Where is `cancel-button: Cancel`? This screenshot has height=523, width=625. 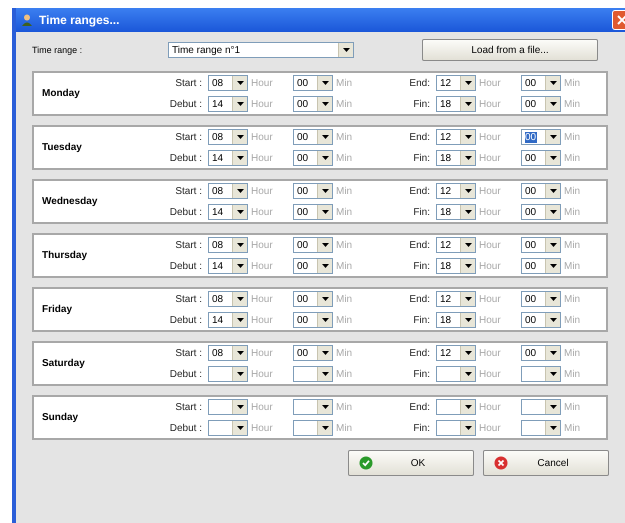 cancel-button: Cancel is located at coordinates (546, 463).